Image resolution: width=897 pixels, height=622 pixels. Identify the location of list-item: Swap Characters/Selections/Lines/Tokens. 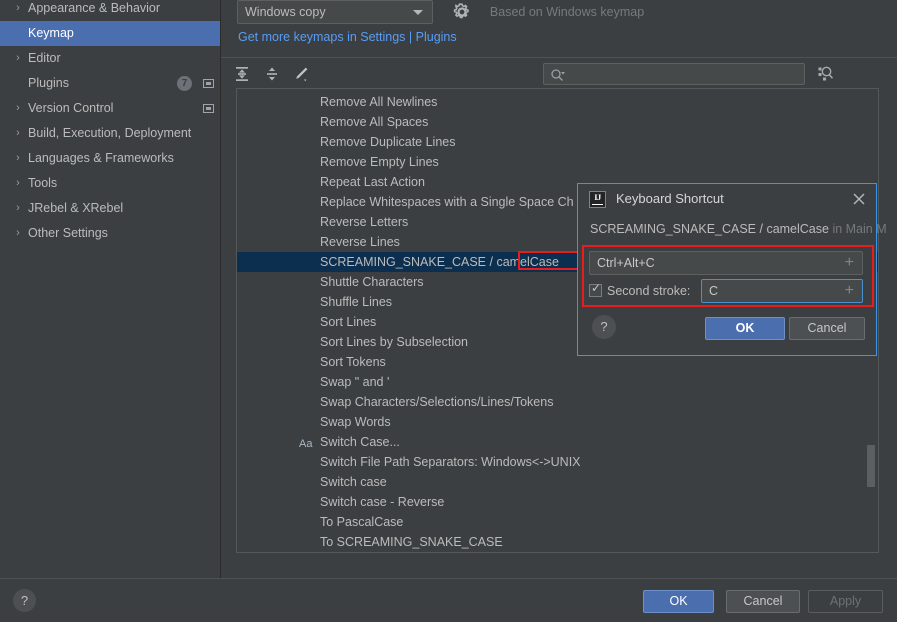
(557, 402).